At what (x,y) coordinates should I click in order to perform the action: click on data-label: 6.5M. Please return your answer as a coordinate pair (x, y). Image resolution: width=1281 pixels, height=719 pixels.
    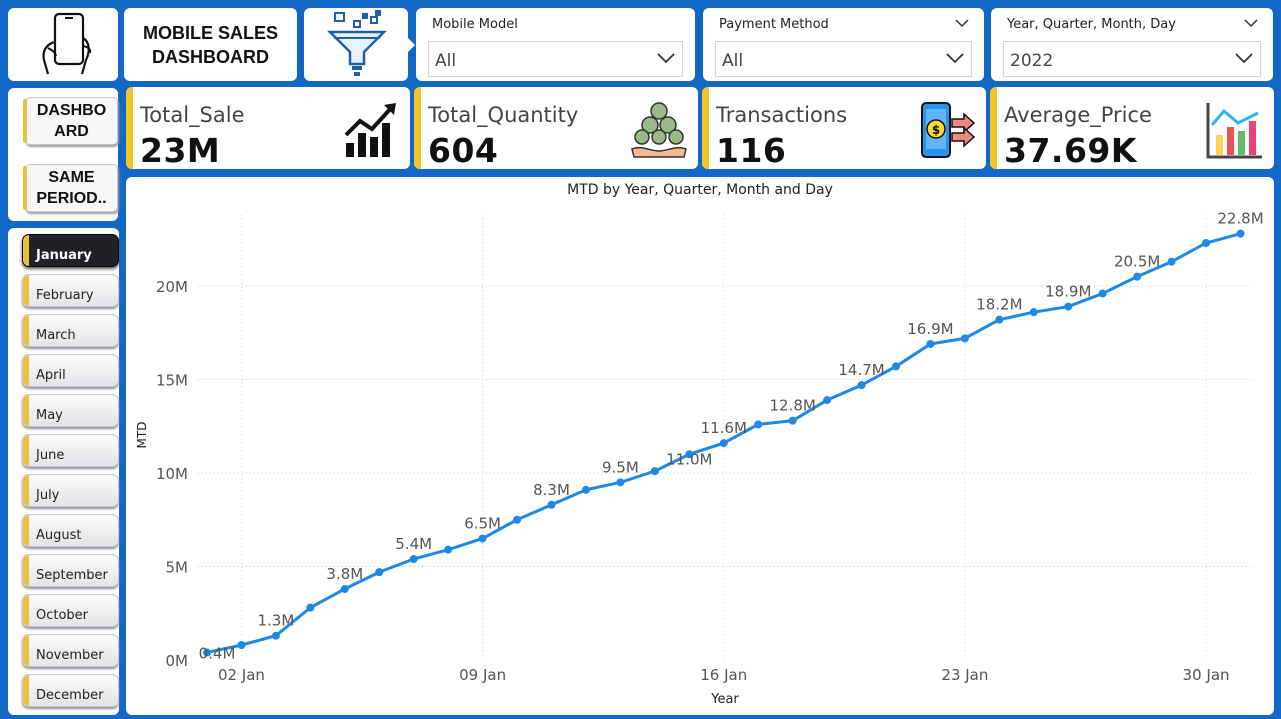
    Looking at the image, I should click on (482, 523).